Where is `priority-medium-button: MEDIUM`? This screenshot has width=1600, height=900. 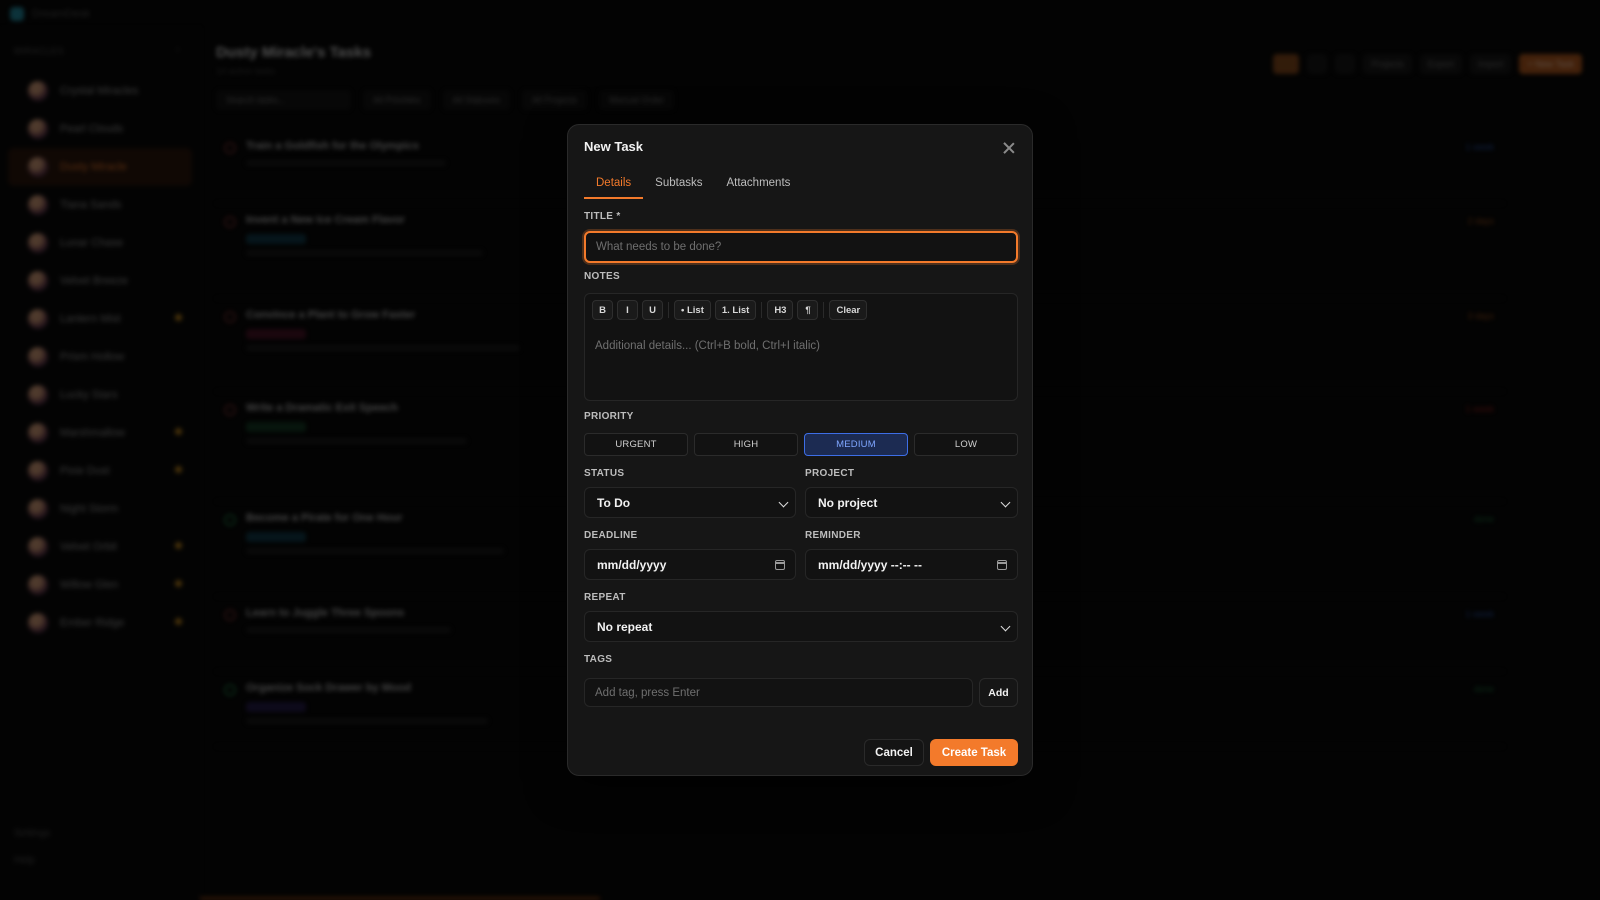 priority-medium-button: MEDIUM is located at coordinates (856, 444).